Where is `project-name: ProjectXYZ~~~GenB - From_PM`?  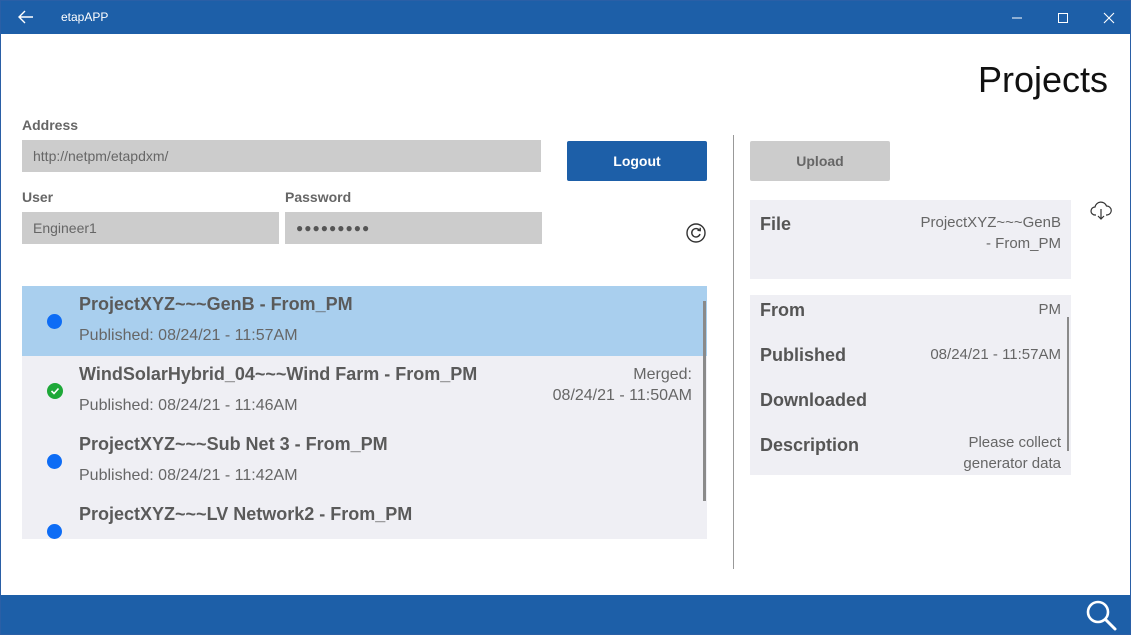
project-name: ProjectXYZ~~~GenB - From_PM is located at coordinates (216, 304).